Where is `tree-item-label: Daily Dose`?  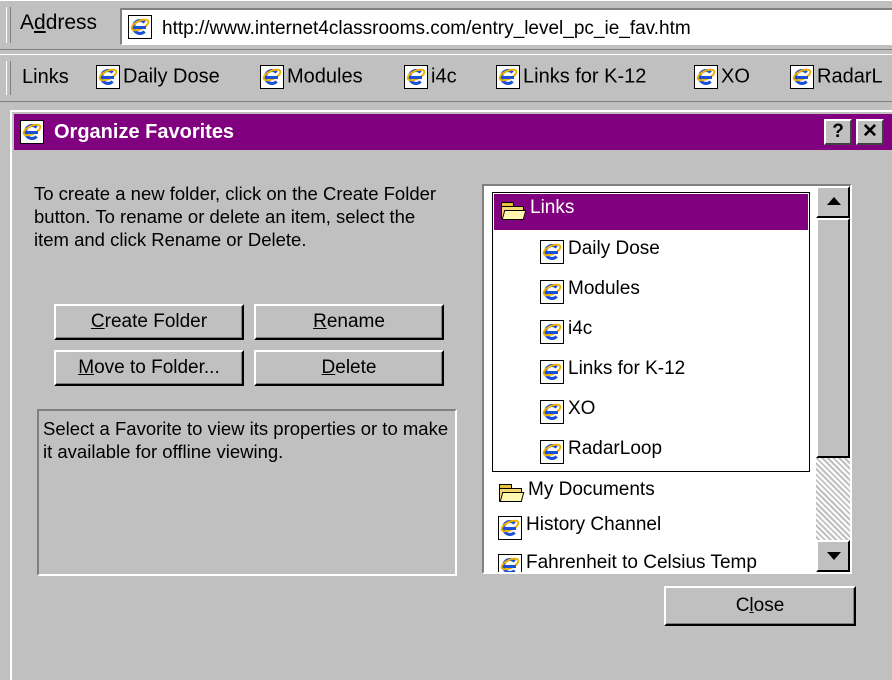 tree-item-label: Daily Dose is located at coordinates (614, 248).